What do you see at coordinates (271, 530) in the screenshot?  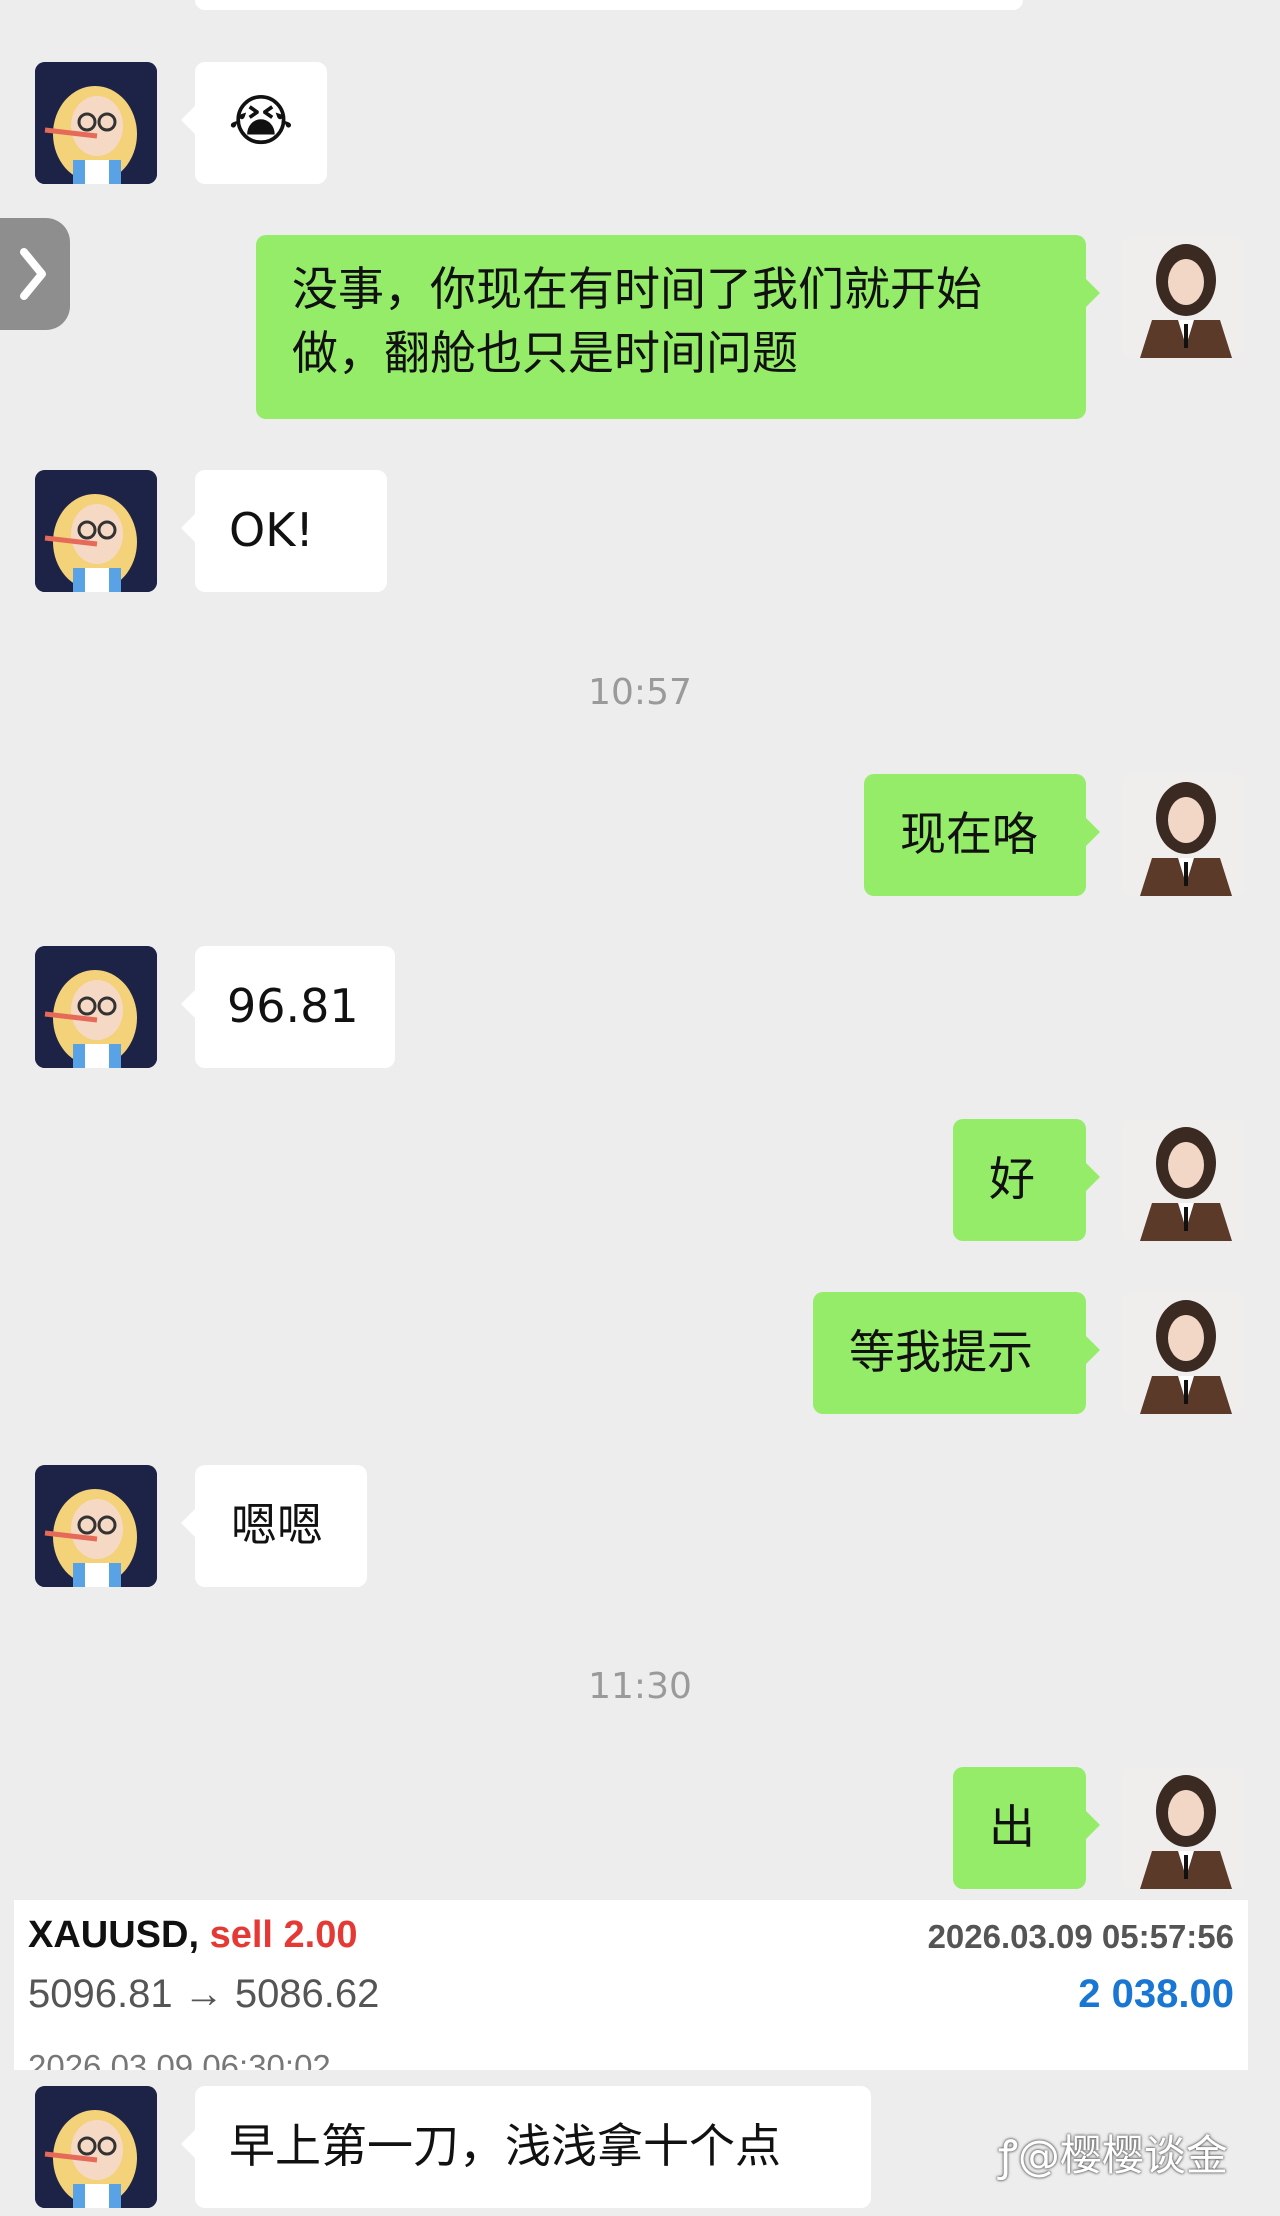 I see `message-text: OK!` at bounding box center [271, 530].